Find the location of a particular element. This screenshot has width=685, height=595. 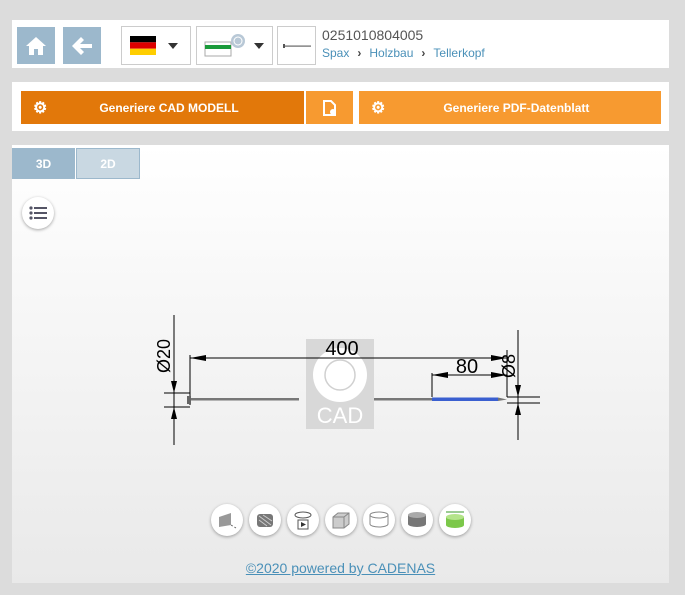

dim-thread: 80 is located at coordinates (467, 367).